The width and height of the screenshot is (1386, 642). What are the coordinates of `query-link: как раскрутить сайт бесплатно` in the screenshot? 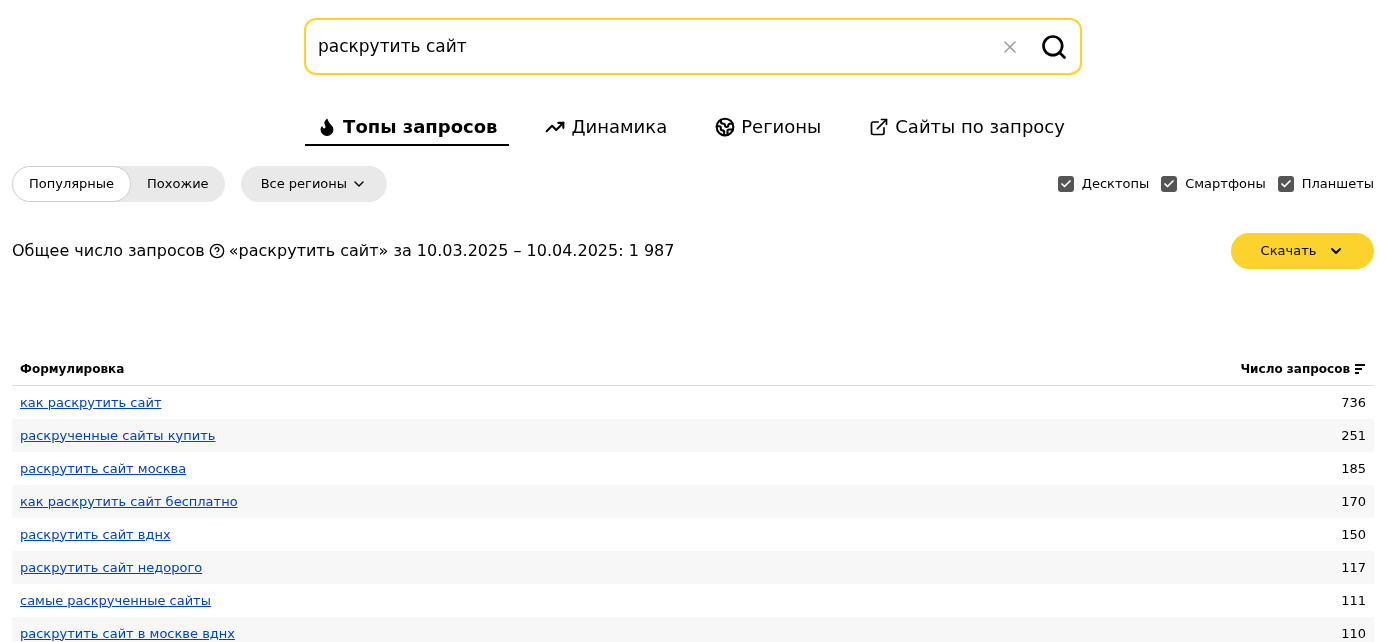 It's located at (681, 501).